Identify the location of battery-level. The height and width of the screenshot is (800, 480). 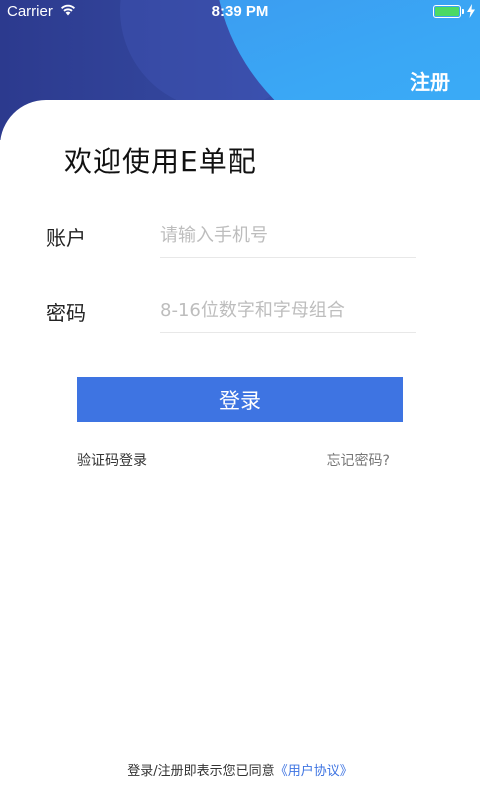
(447, 11).